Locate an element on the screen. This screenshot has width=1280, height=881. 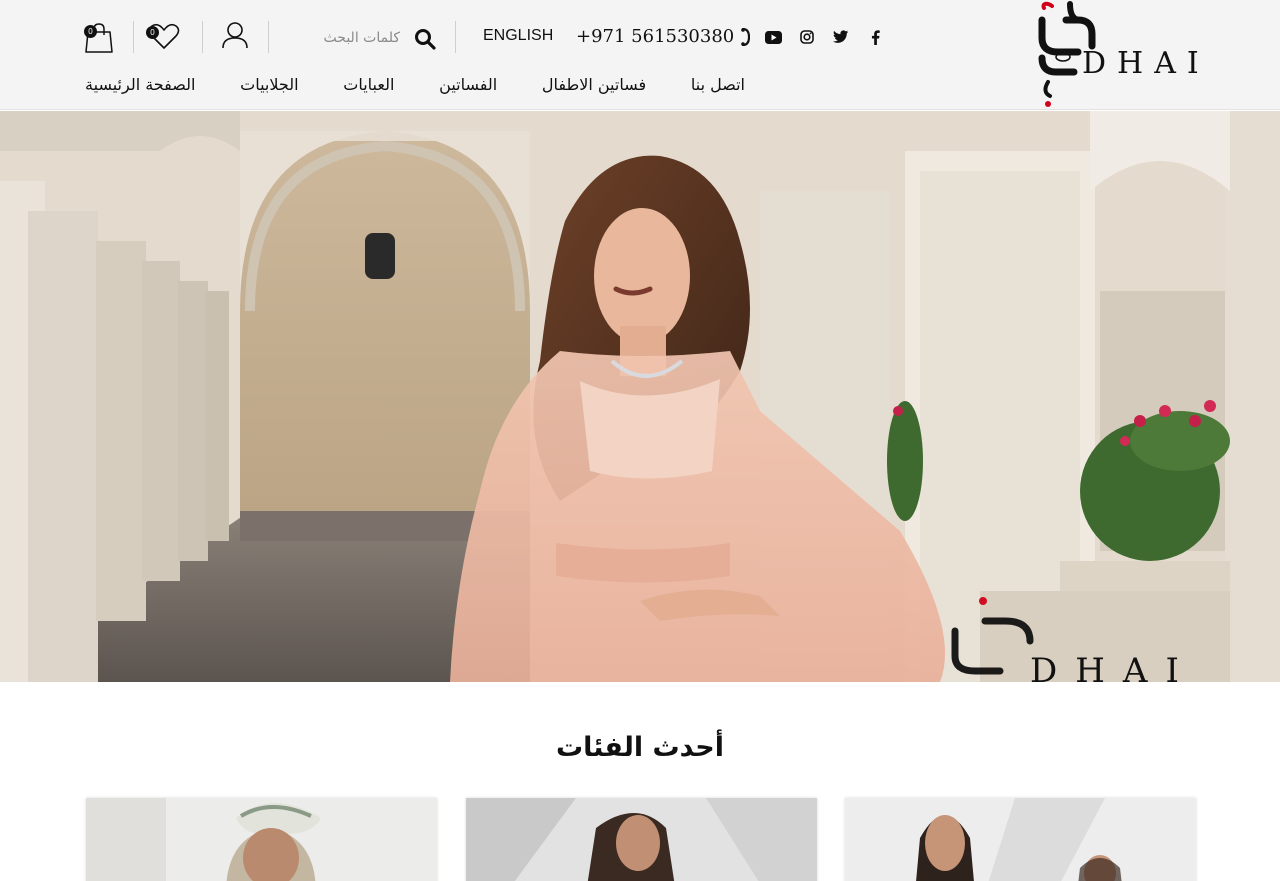
category-cards is located at coordinates (641, 839).